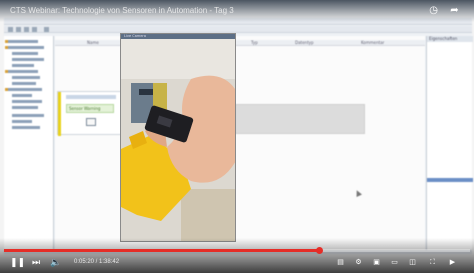  What do you see at coordinates (454, 10) in the screenshot?
I see `share-icon: ➦` at bounding box center [454, 10].